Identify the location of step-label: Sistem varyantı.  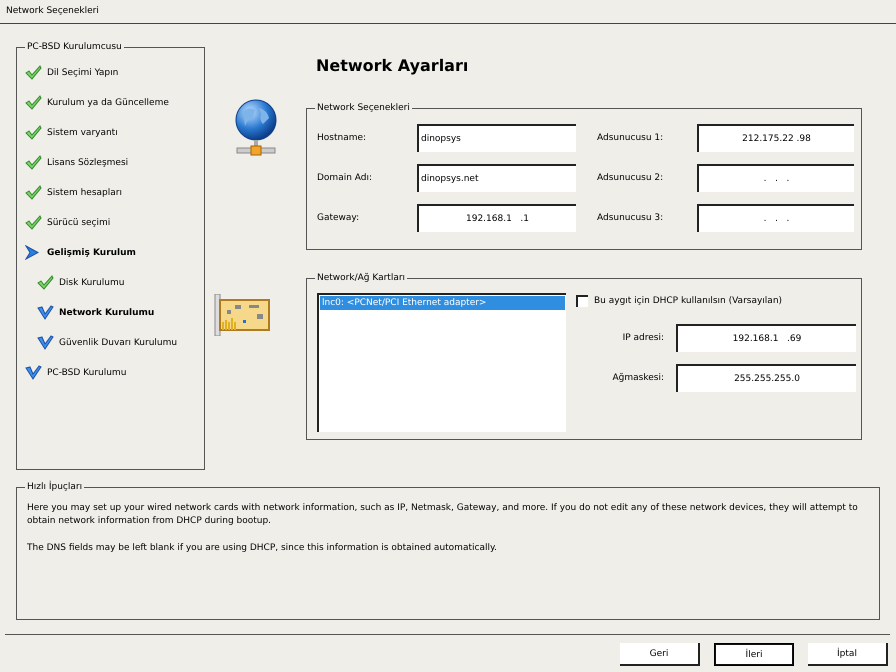
(82, 133).